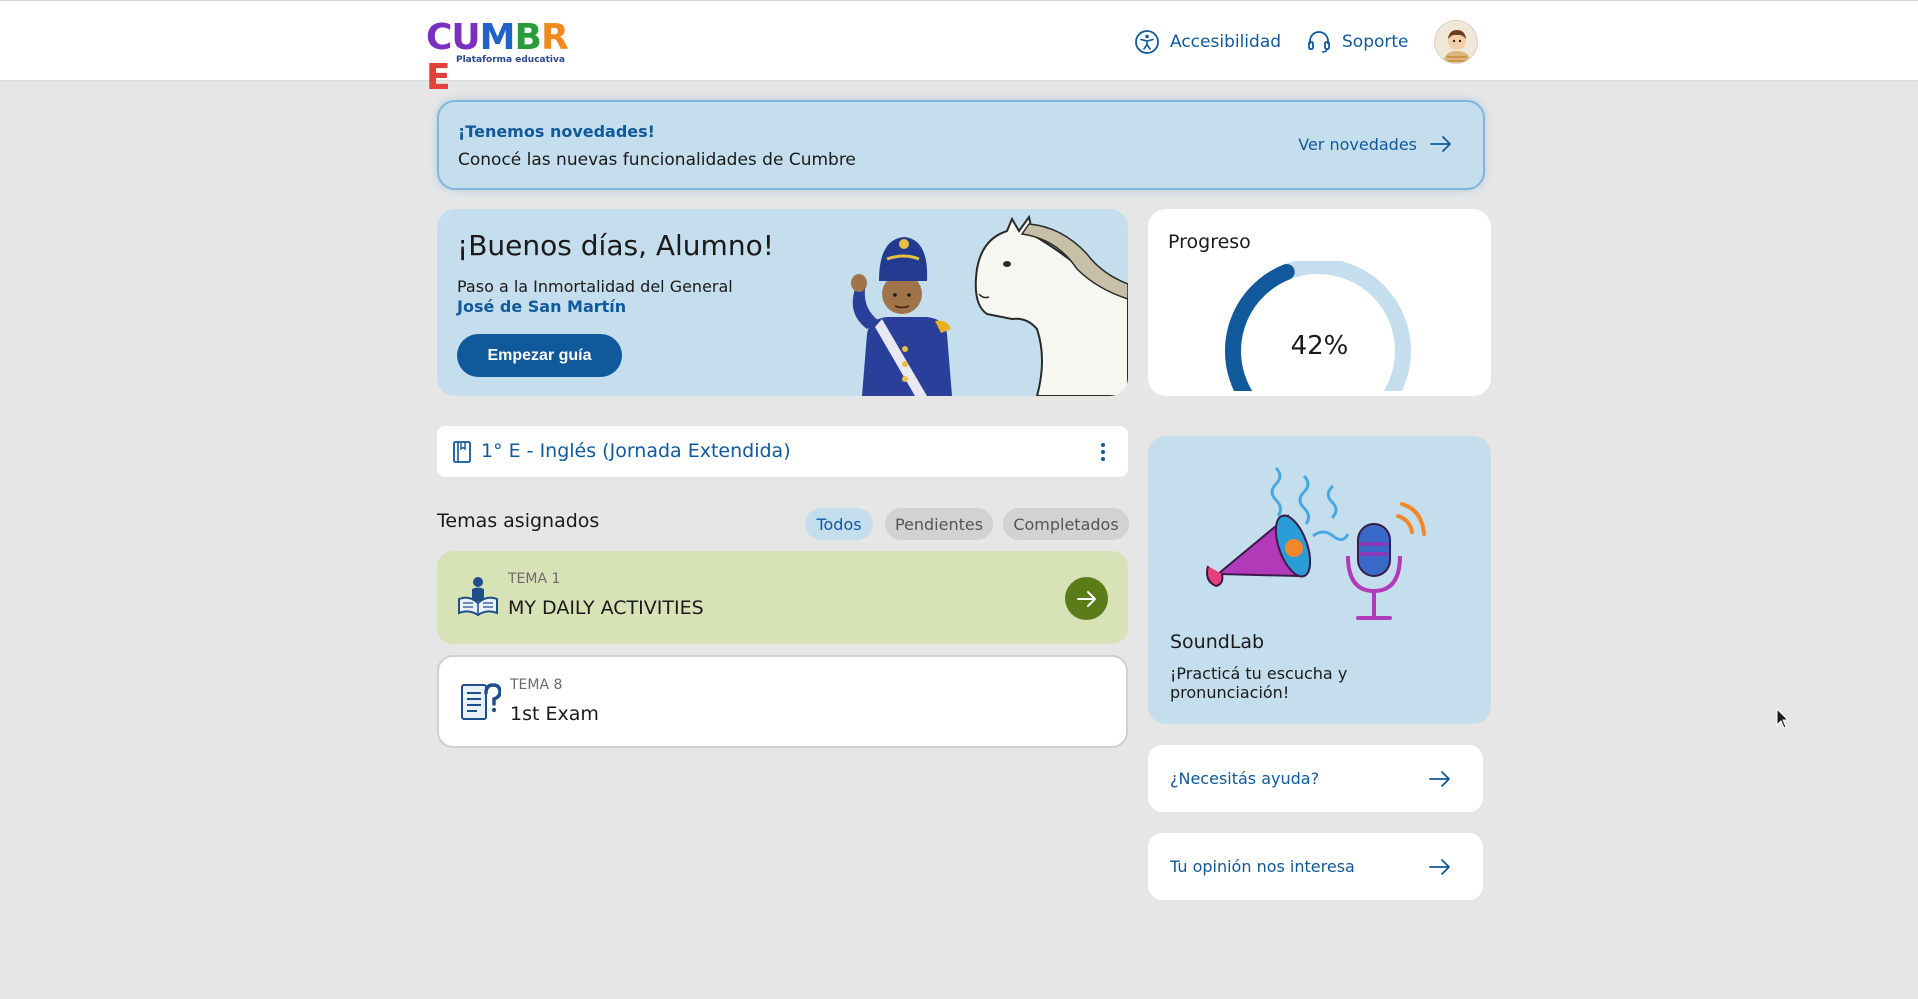 This screenshot has width=1918, height=999. I want to click on progress-title: Progreso, so click(1209, 242).